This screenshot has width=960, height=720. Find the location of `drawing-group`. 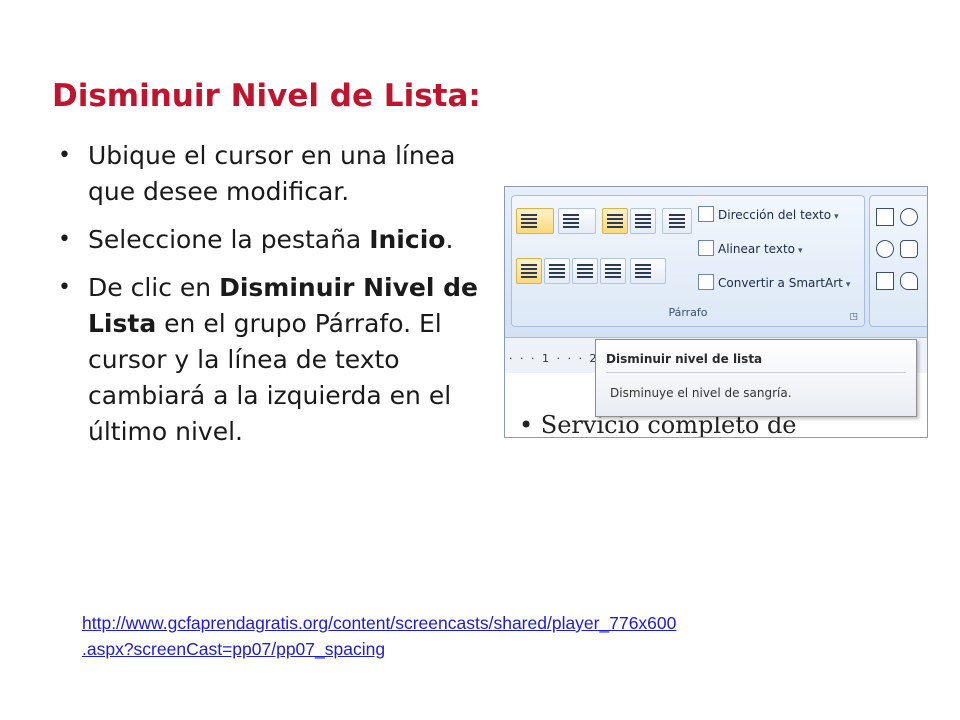

drawing-group is located at coordinates (898, 261).